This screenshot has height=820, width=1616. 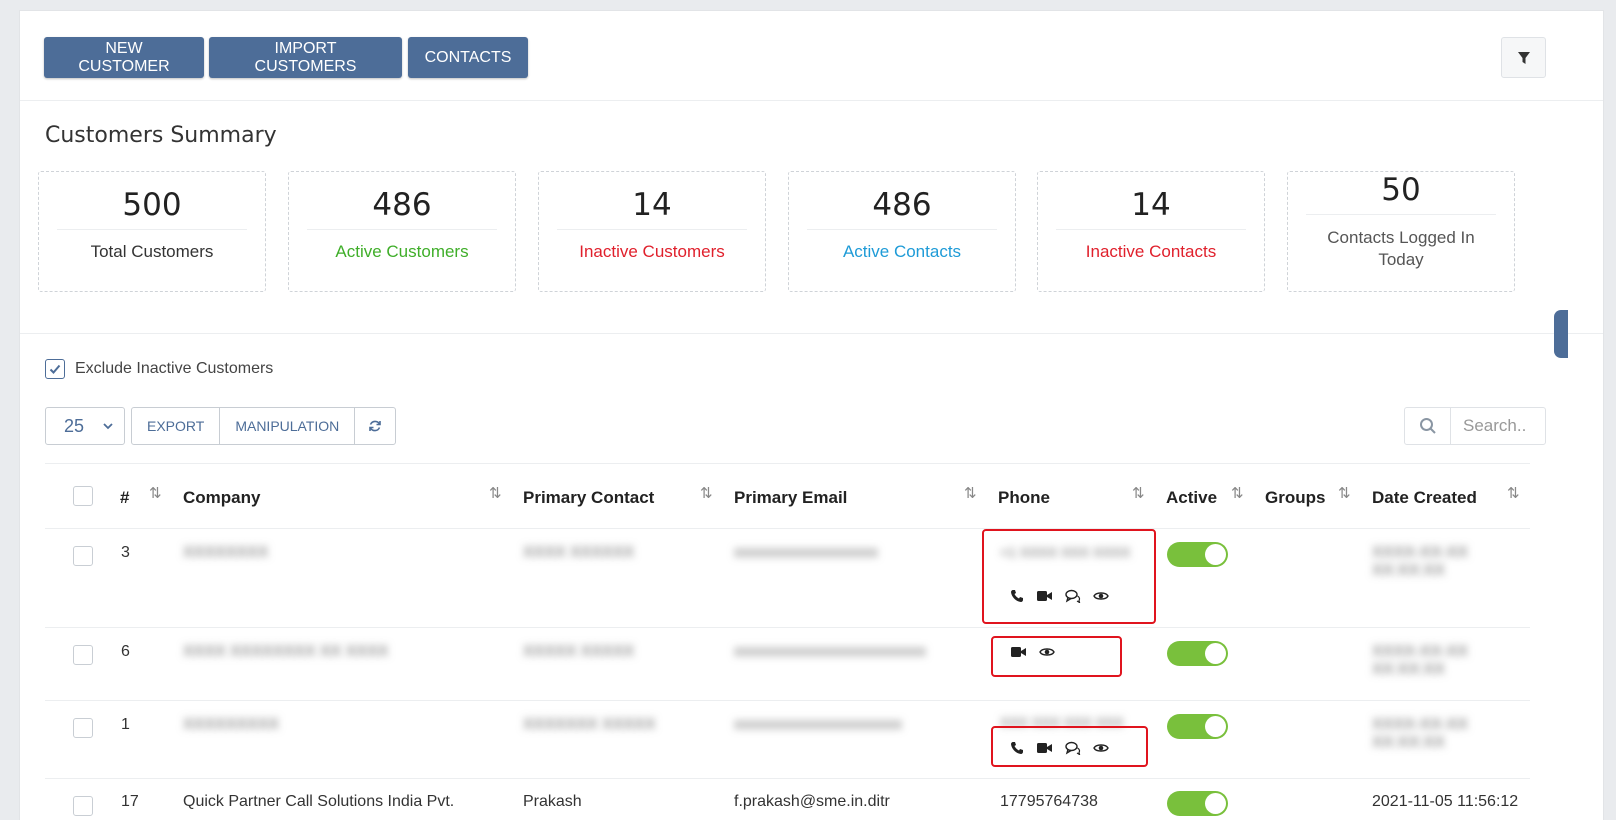 I want to click on exclude-inactive-toggle: Exclude Inactive Customers, so click(x=159, y=369).